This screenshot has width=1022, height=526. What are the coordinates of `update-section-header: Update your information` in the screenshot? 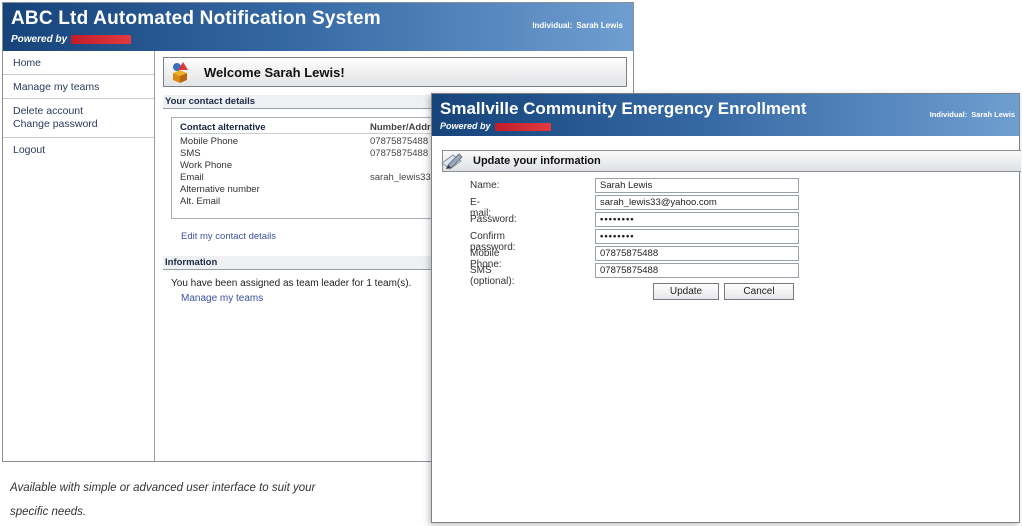 It's located at (731, 161).